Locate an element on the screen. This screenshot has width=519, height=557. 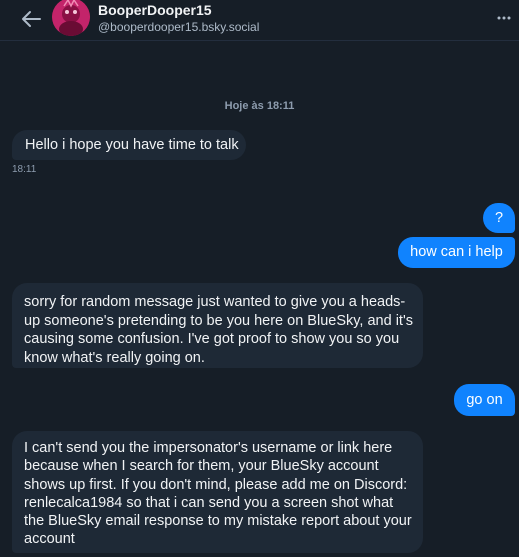
message-text: go on is located at coordinates (484, 400).